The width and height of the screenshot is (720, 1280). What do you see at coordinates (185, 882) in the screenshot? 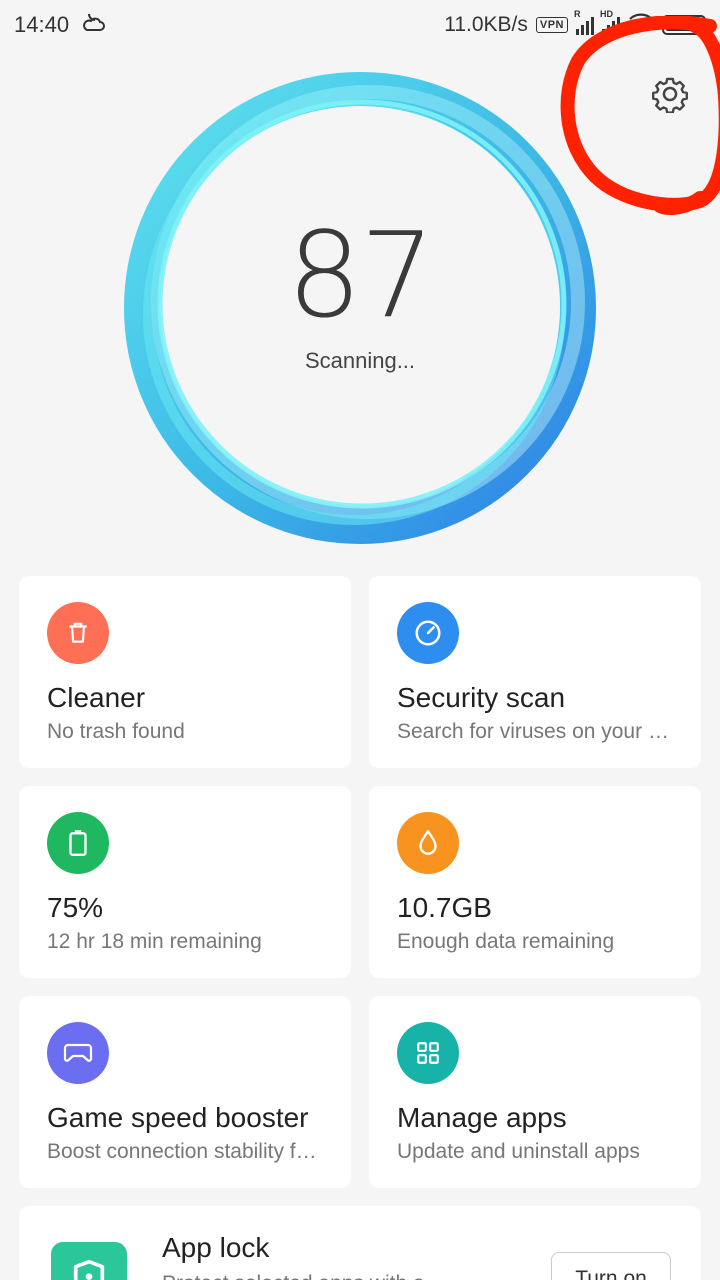
I see `battery-card: 75% 12 hr 18 min remaining` at bounding box center [185, 882].